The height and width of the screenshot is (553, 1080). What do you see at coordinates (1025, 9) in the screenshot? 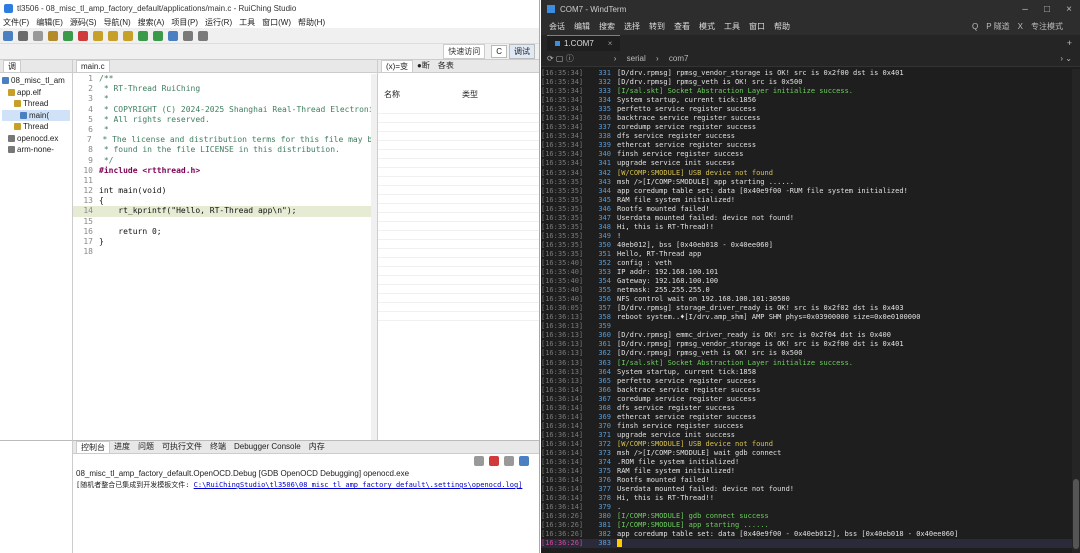
I see `minimize-icon: –` at bounding box center [1025, 9].